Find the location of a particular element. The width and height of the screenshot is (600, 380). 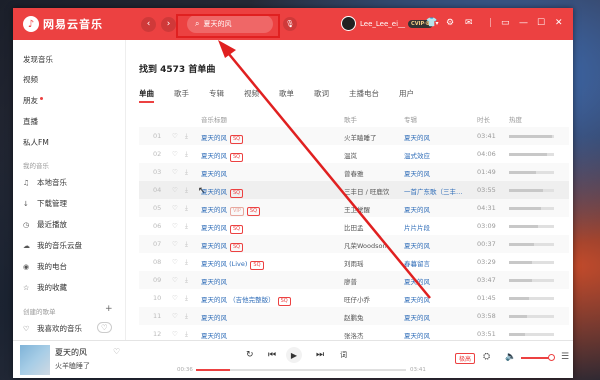

song-title: 夏天的风 VIP SQ is located at coordinates (268, 210).